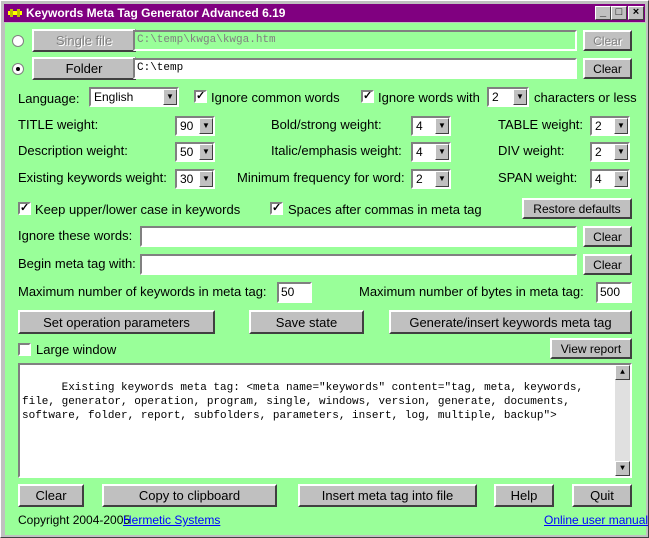 The image size is (649, 538). What do you see at coordinates (200, 96) in the screenshot?
I see `ignore-common-checkbox: ✓` at bounding box center [200, 96].